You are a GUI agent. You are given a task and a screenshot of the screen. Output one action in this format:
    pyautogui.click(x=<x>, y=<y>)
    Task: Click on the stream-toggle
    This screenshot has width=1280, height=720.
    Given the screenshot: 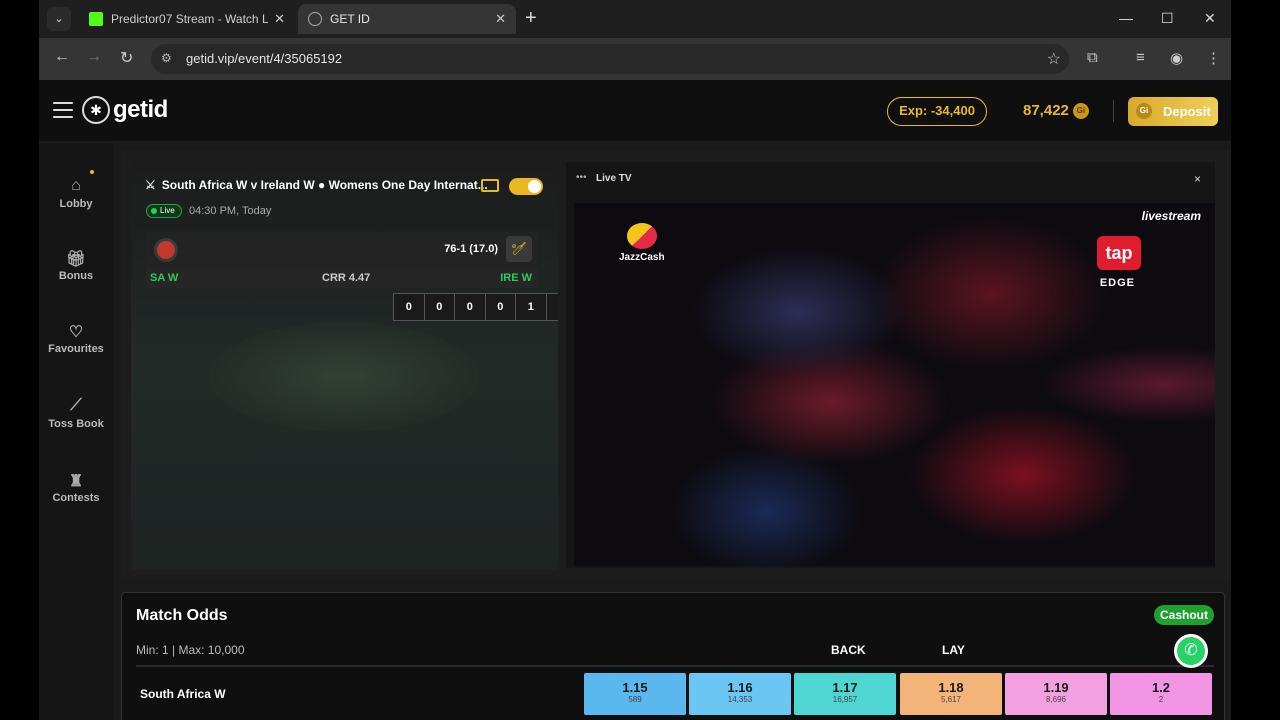 What is the action you would take?
    pyautogui.click(x=526, y=186)
    